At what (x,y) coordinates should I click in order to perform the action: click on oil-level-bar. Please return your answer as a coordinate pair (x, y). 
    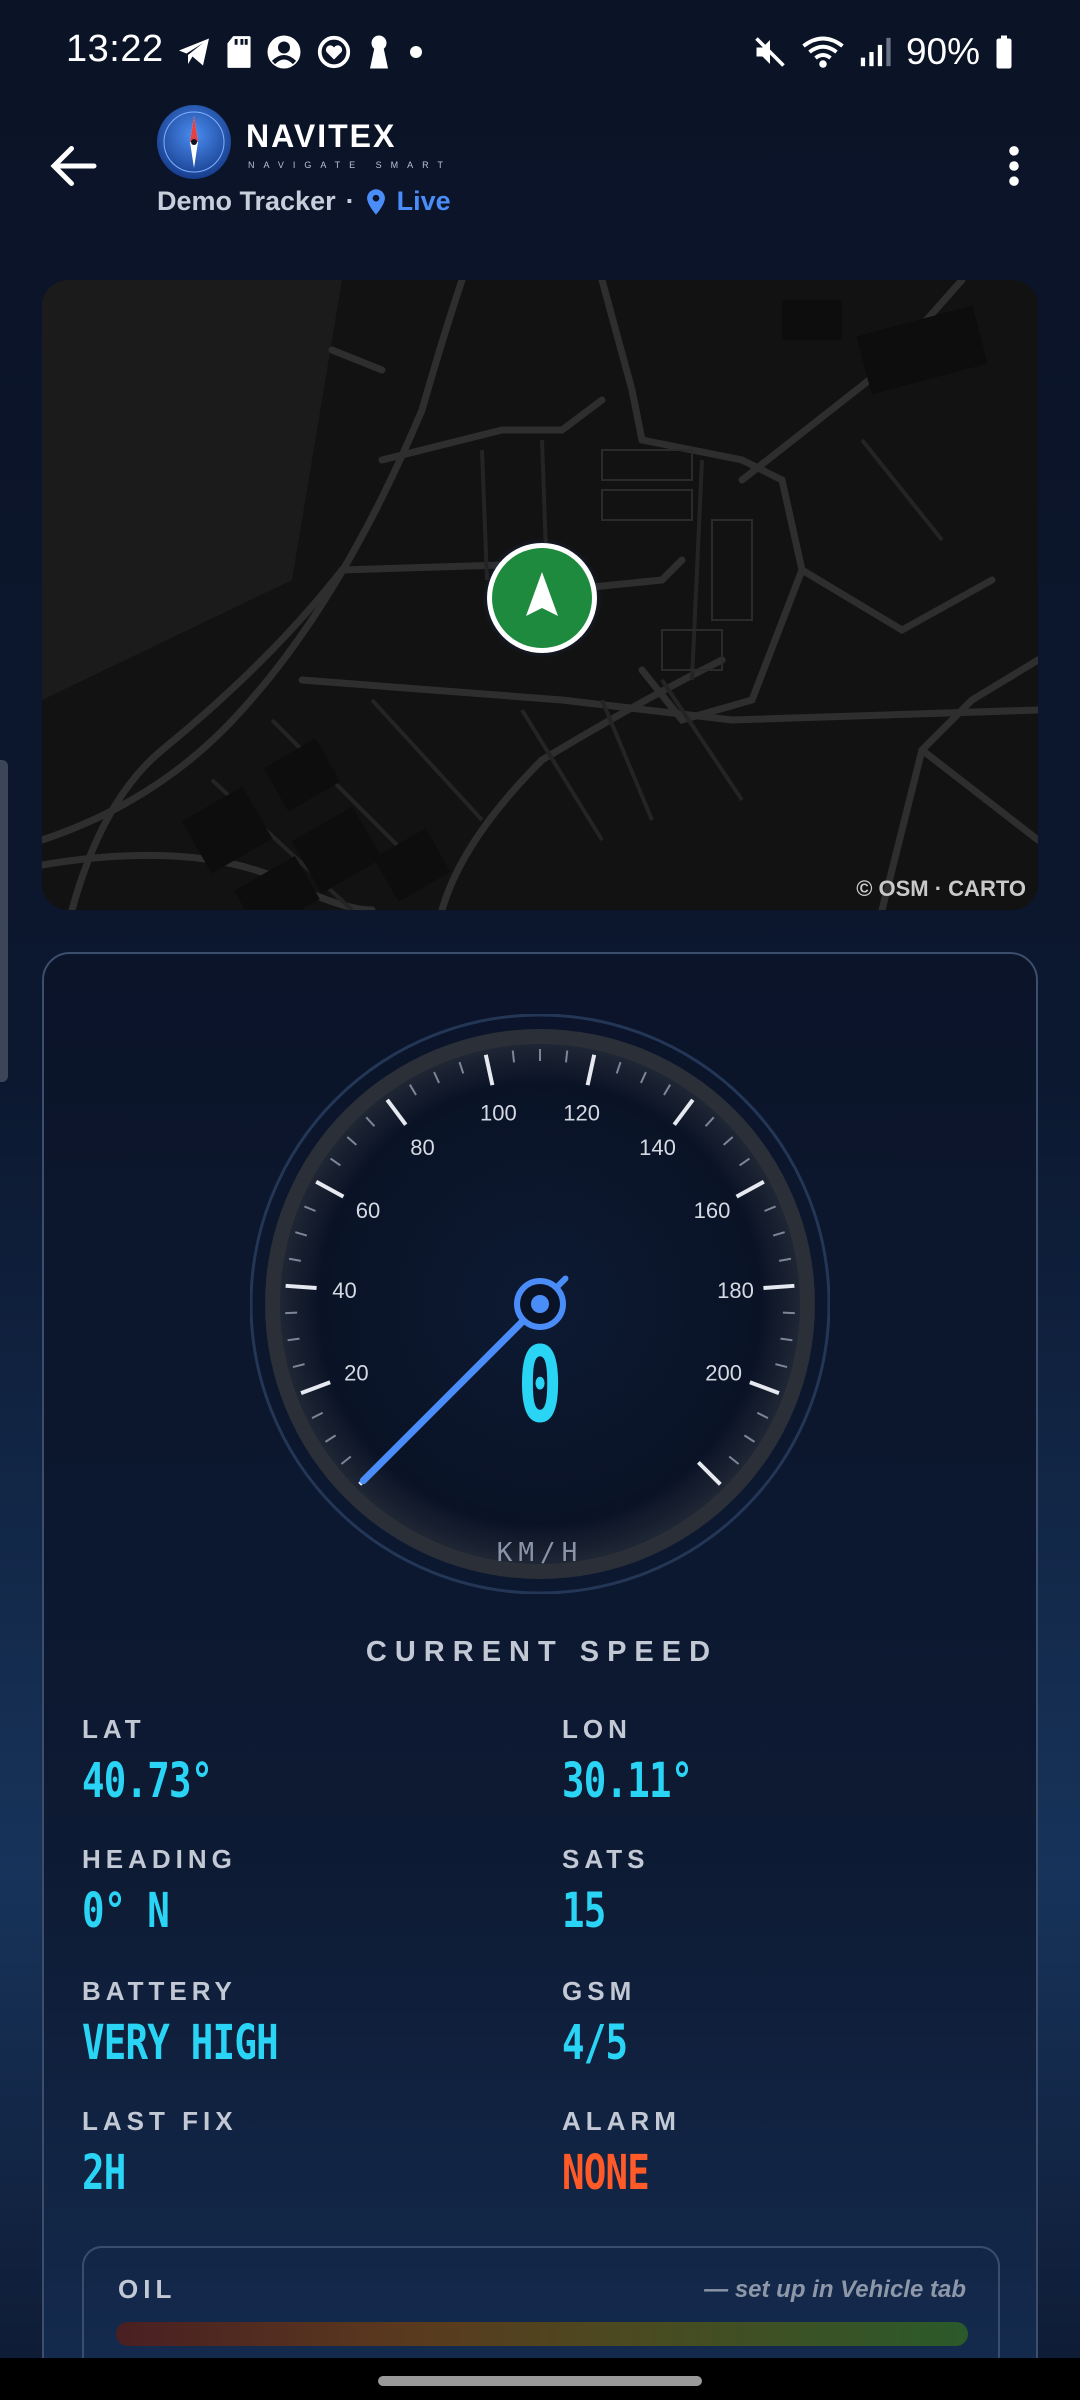
    Looking at the image, I should click on (542, 2334).